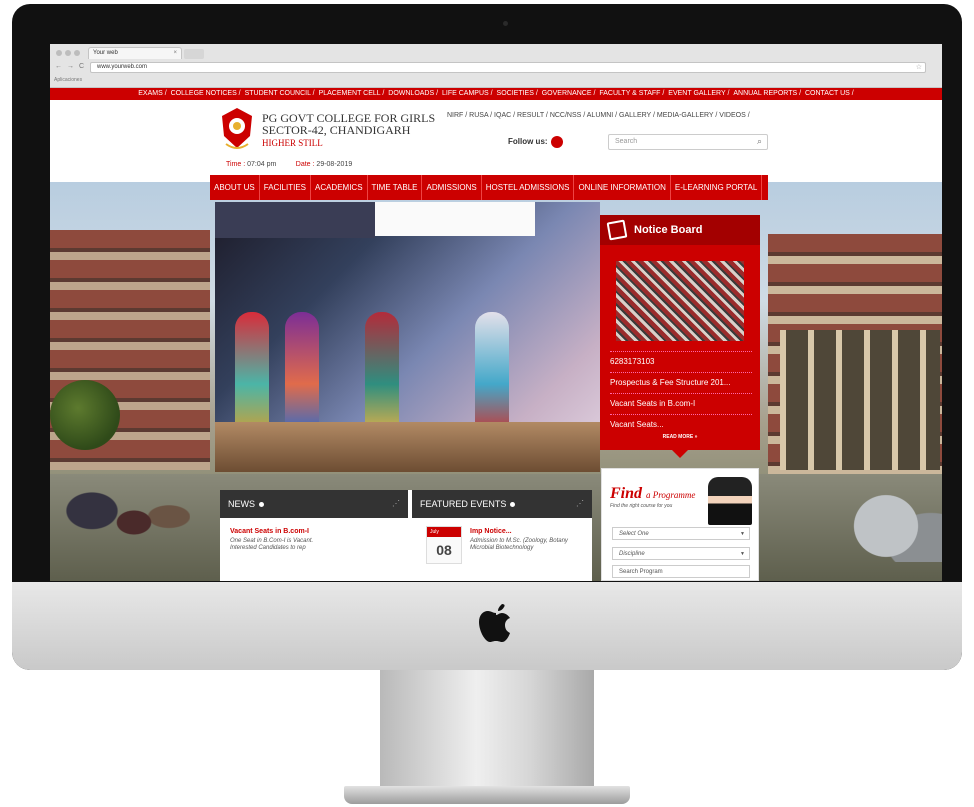 Image resolution: width=974 pixels, height=807 pixels. I want to click on nav-time-table: TIME TABLE, so click(395, 187).